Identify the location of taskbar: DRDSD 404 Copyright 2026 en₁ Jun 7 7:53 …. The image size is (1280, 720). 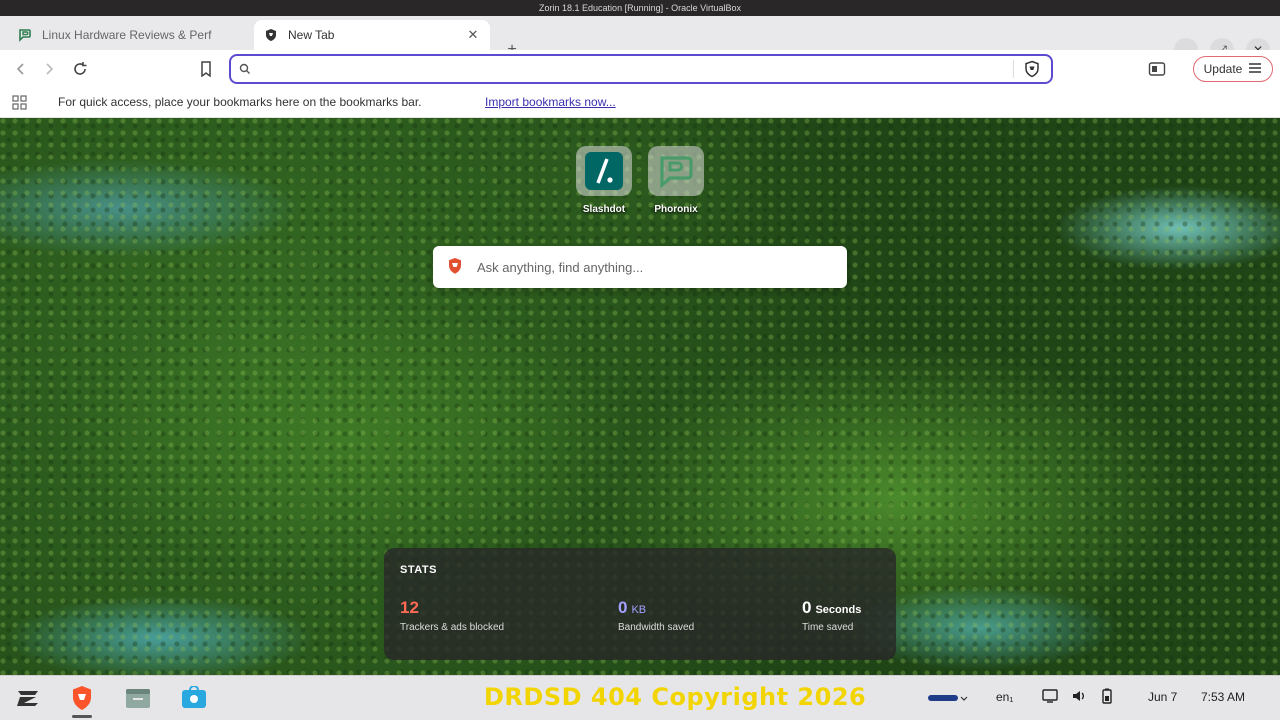
(640, 697).